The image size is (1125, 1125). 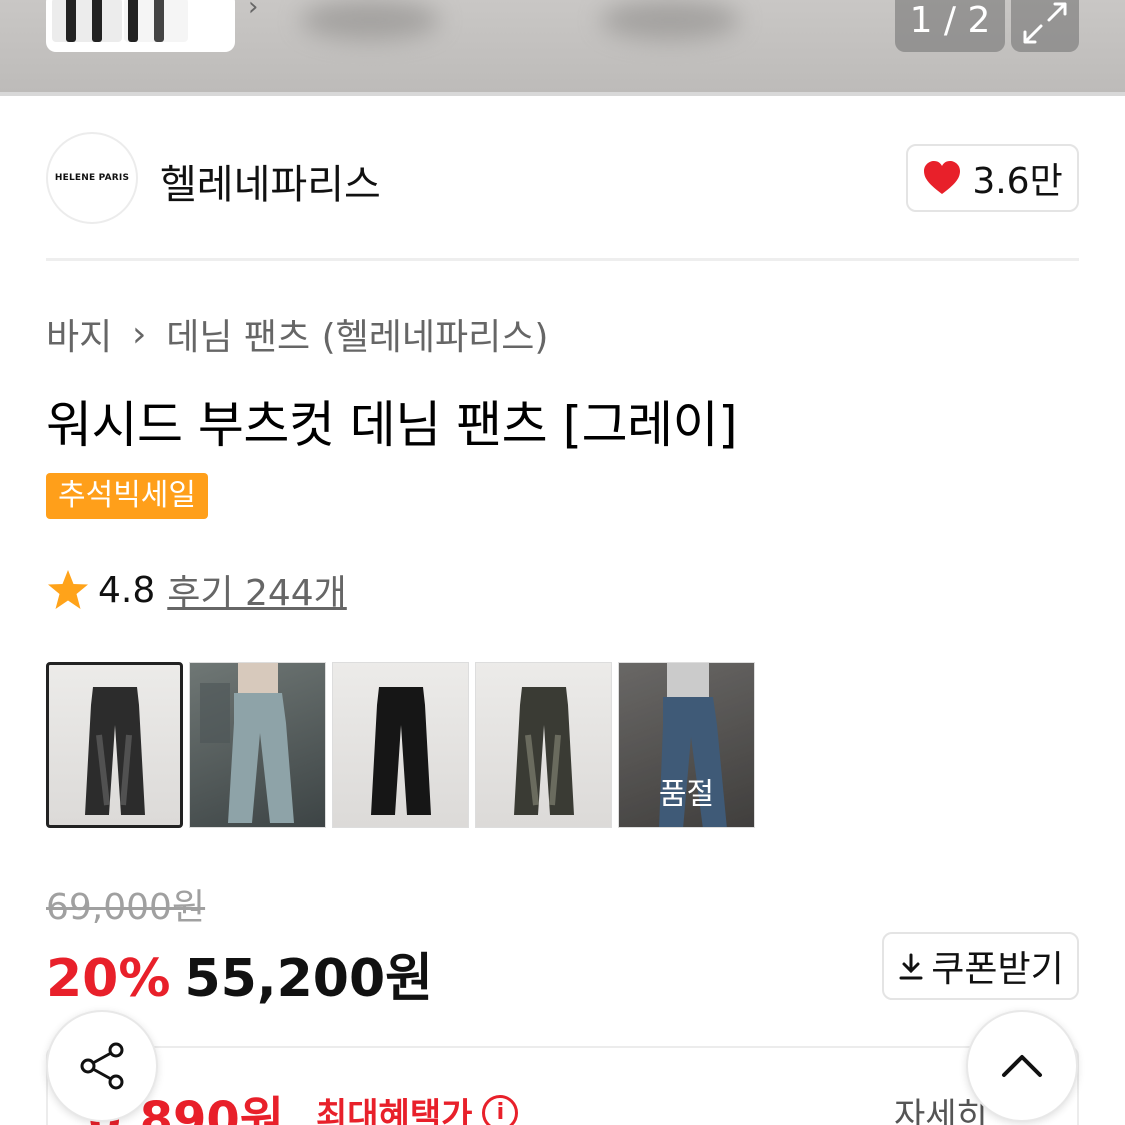 I want to click on brand-name: 헬레네파리스, so click(x=270, y=181).